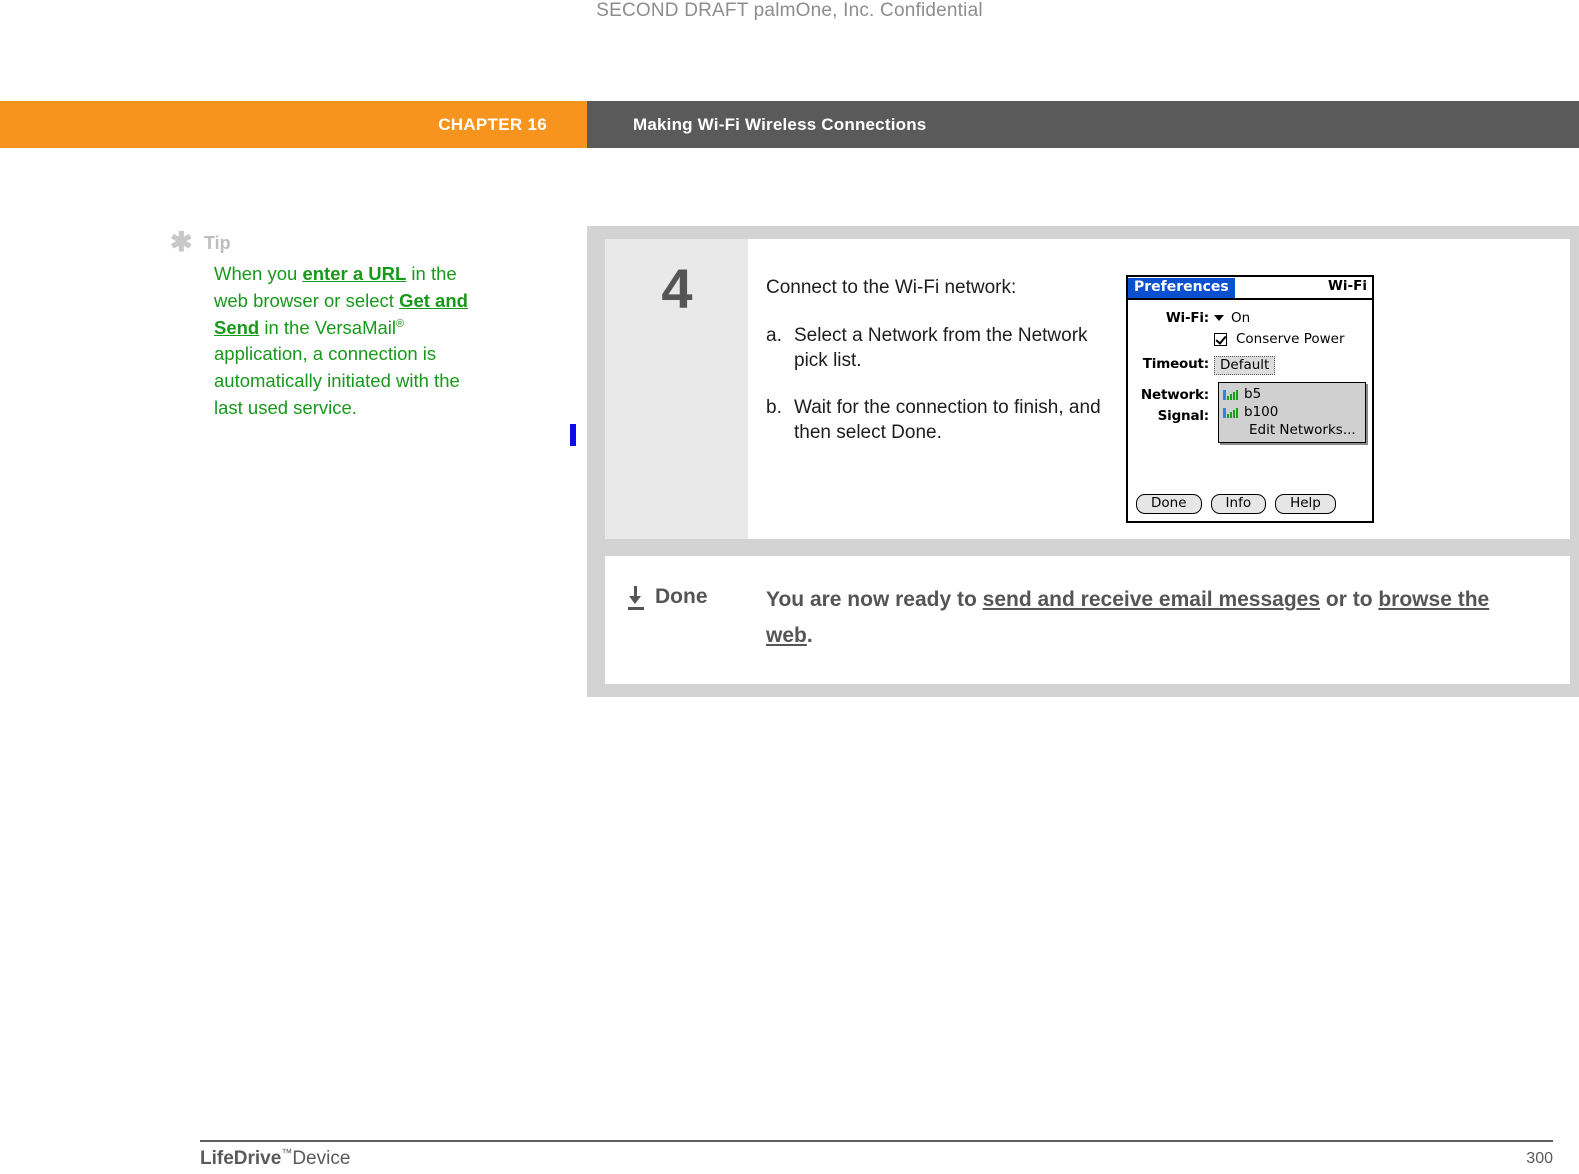  Describe the element at coordinates (1241, 318) in the screenshot. I see `palm-wifi-value: On` at that location.